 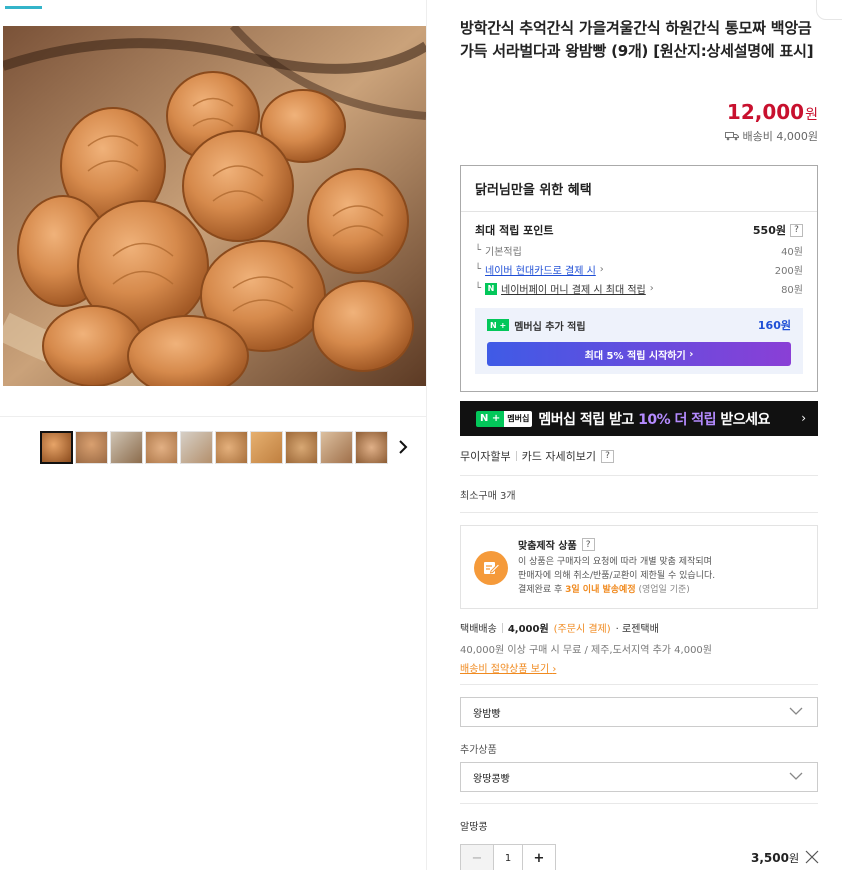 What do you see at coordinates (588, 419) in the screenshot?
I see `banner-text-pre: 멤버십 적립 받고` at bounding box center [588, 419].